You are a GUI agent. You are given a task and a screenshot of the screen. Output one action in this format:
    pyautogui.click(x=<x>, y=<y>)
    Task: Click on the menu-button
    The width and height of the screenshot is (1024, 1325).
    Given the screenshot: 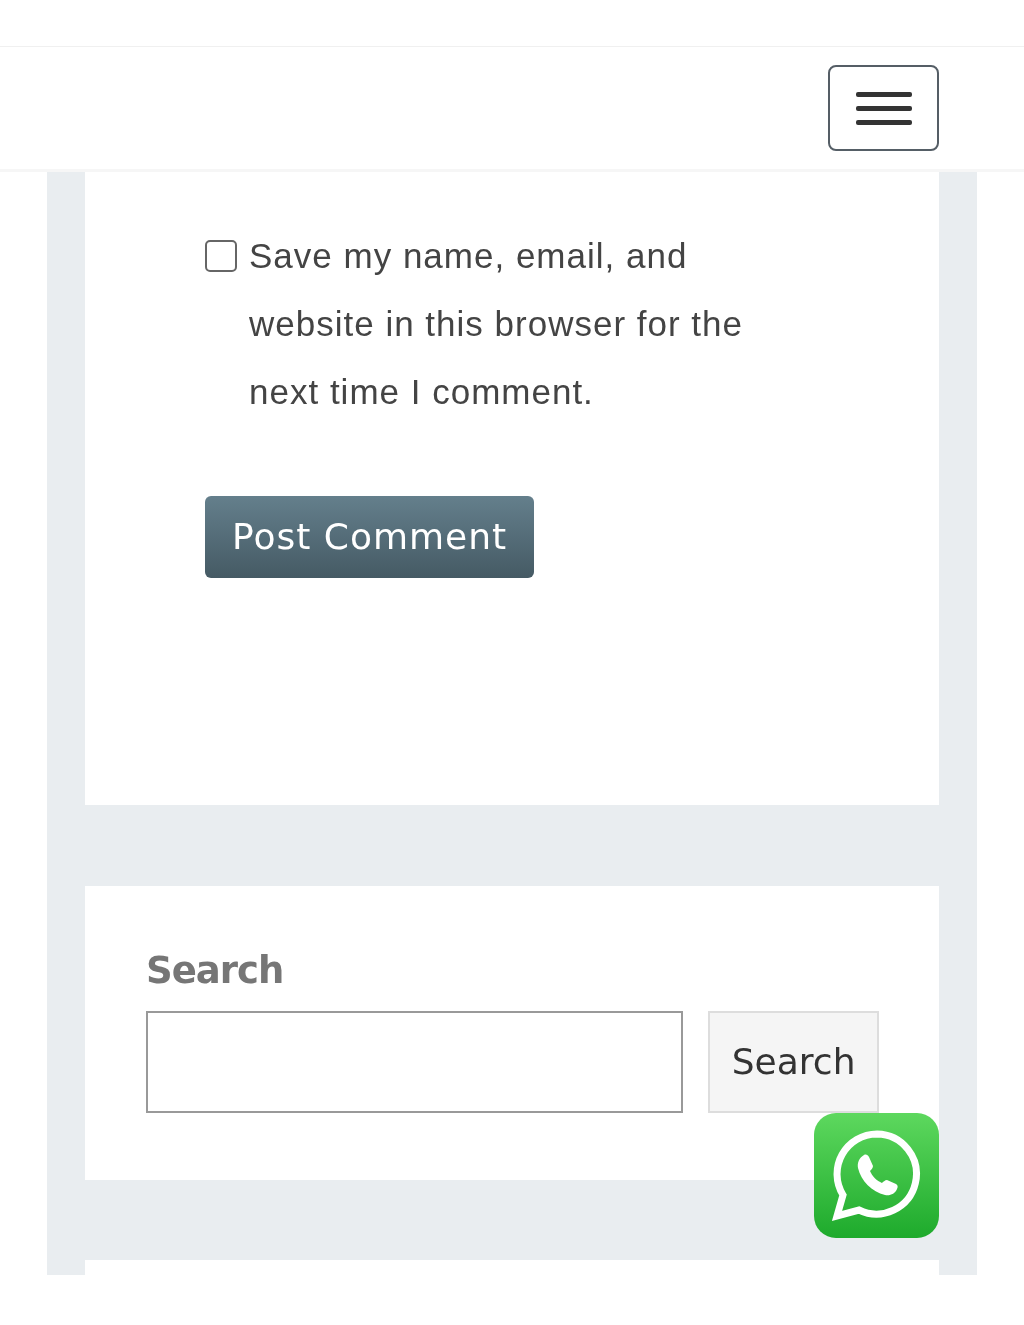 What is the action you would take?
    pyautogui.click(x=883, y=108)
    